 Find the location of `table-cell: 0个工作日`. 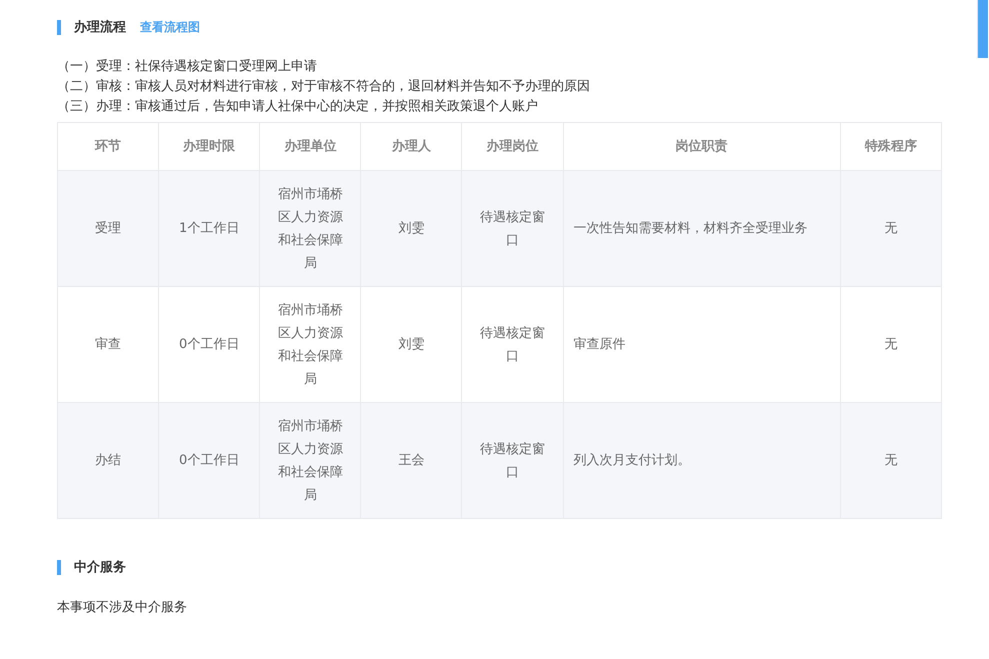

table-cell: 0个工作日 is located at coordinates (209, 460).